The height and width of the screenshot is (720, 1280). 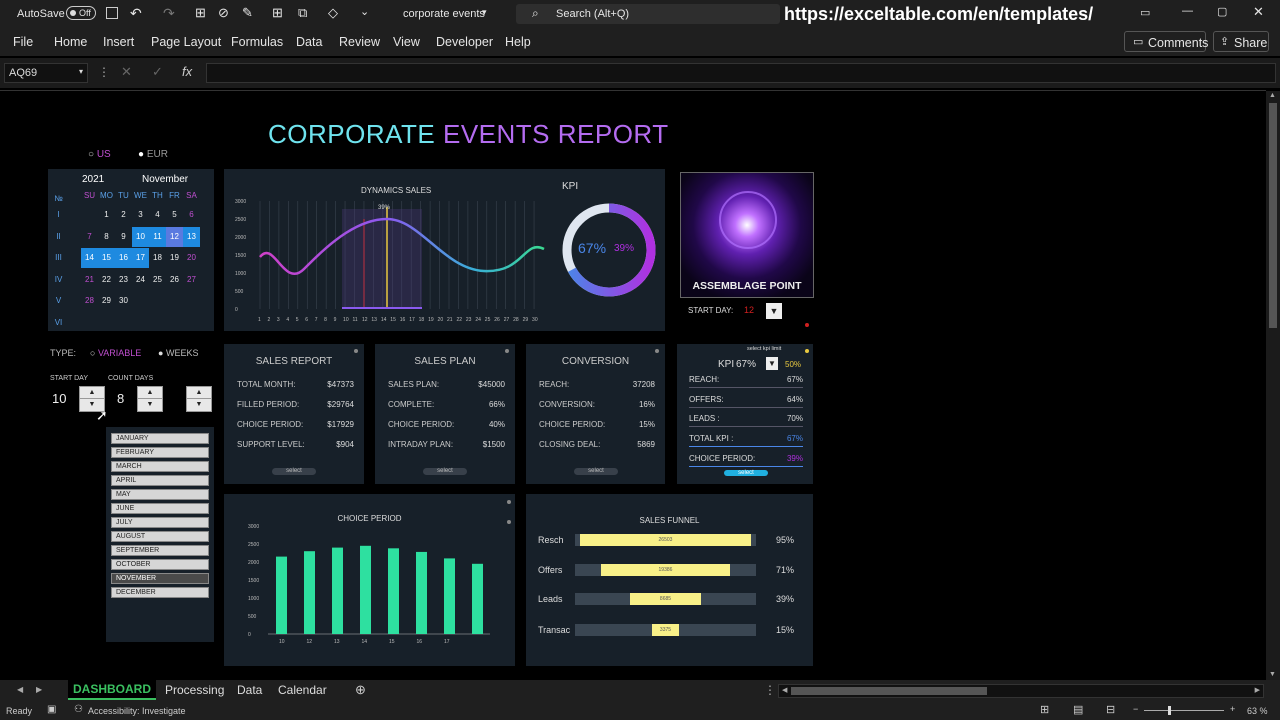 I want to click on tab-insert: Insert, so click(x=118, y=42).